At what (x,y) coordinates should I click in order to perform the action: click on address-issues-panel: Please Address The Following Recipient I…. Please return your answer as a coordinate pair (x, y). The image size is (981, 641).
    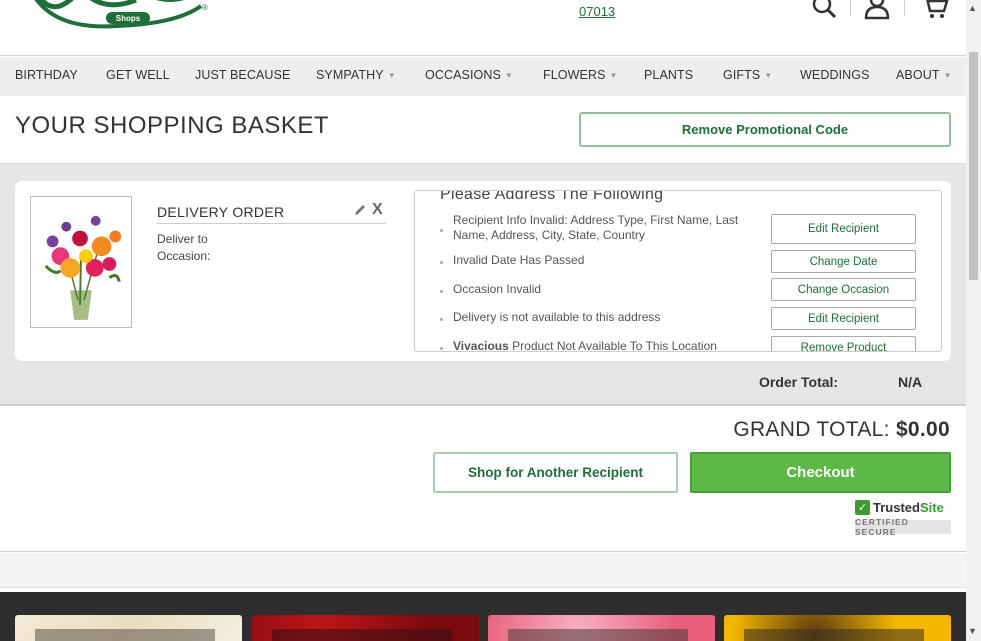
    Looking at the image, I should click on (678, 271).